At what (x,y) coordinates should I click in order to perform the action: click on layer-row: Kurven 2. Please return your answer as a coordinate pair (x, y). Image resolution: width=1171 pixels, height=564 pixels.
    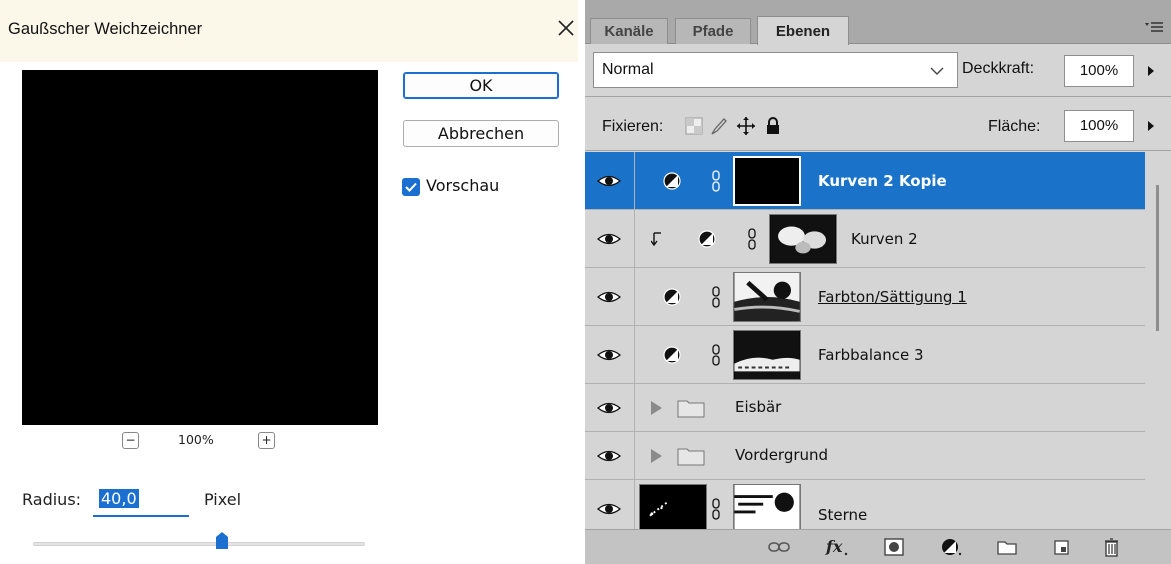
    Looking at the image, I should click on (865, 239).